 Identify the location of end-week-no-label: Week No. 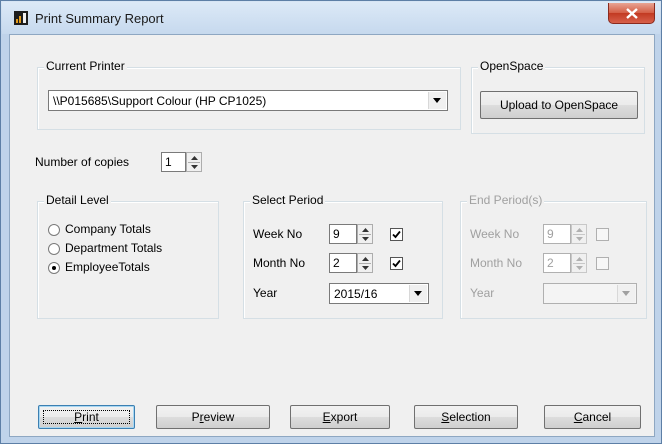
(495, 234).